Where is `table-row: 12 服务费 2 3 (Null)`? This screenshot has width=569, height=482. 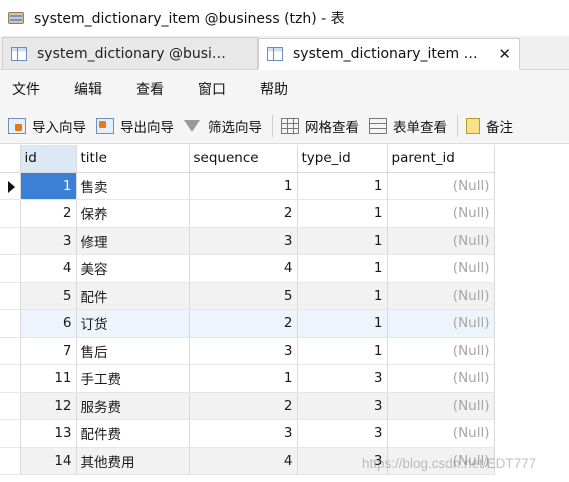 table-row: 12 服务费 2 3 (Null) is located at coordinates (247, 406).